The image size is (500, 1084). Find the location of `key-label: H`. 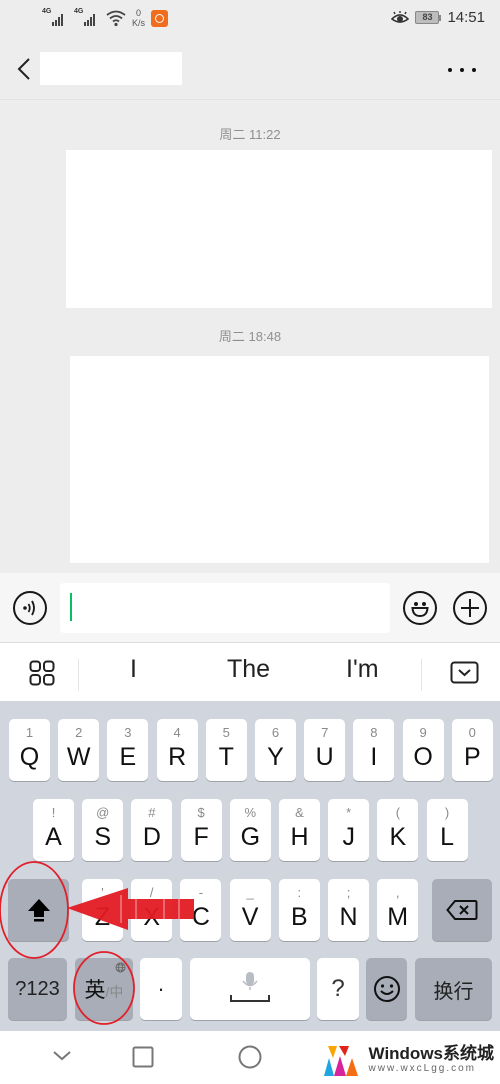

key-label: H is located at coordinates (299, 837).